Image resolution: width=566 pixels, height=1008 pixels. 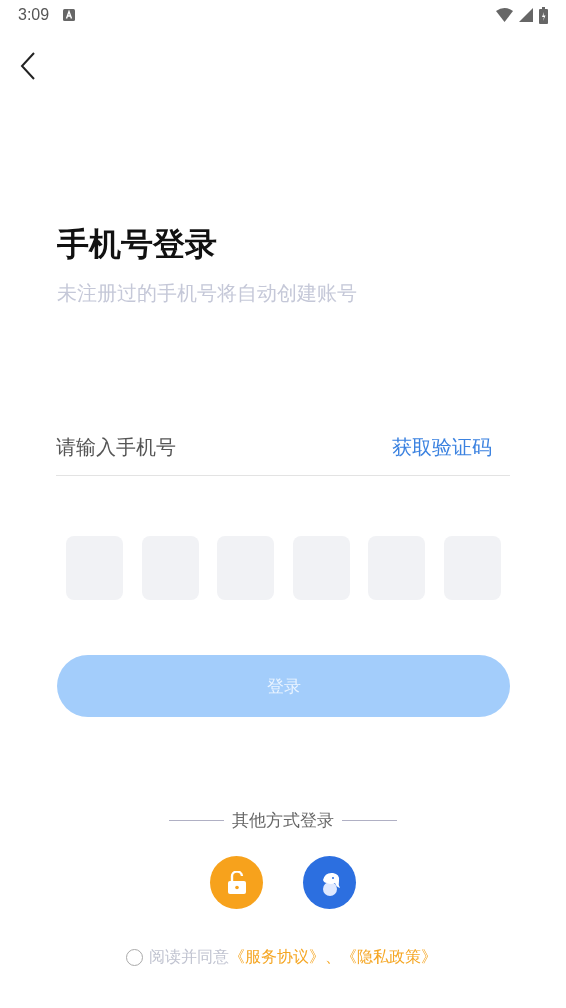 What do you see at coordinates (207, 293) in the screenshot?
I see `subtitle: 未注册过的手机号将自动创建账号` at bounding box center [207, 293].